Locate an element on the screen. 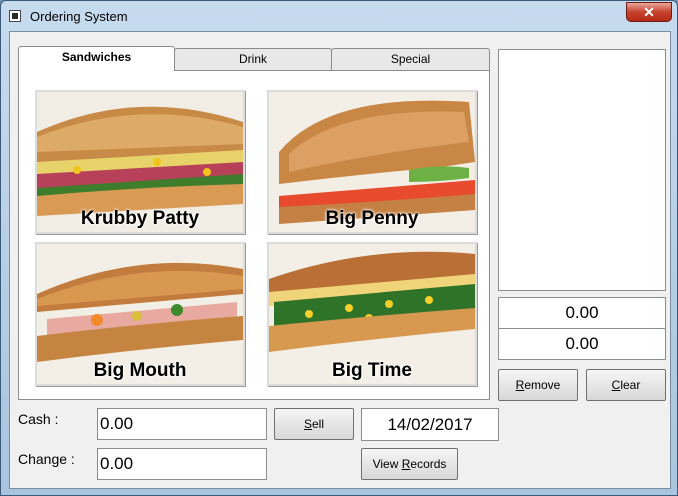  title-bar: Ordering System ✕ is located at coordinates (339, 16).